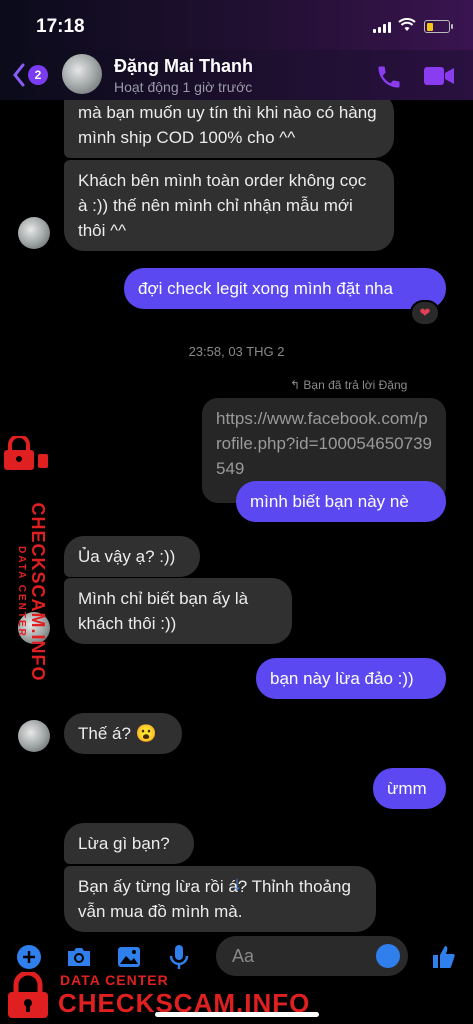 This screenshot has height=1024, width=473. What do you see at coordinates (302, 956) in the screenshot?
I see `message-input` at bounding box center [302, 956].